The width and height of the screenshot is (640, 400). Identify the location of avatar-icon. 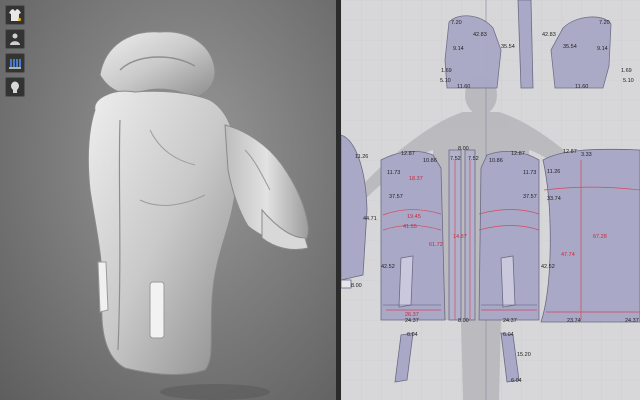
(15, 39).